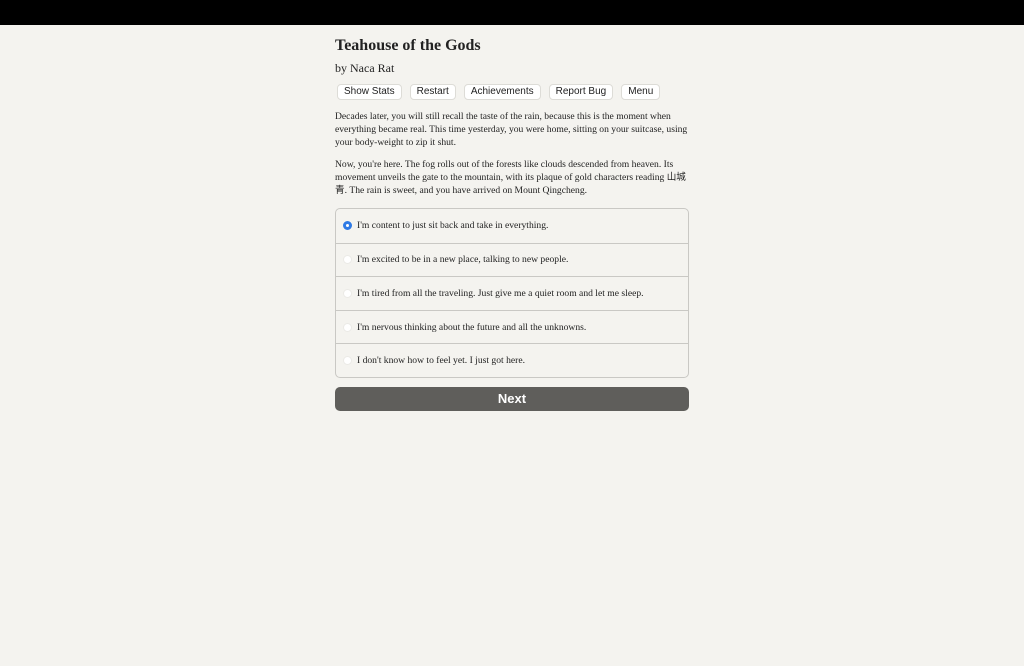  I want to click on restart-button: Restart, so click(432, 92).